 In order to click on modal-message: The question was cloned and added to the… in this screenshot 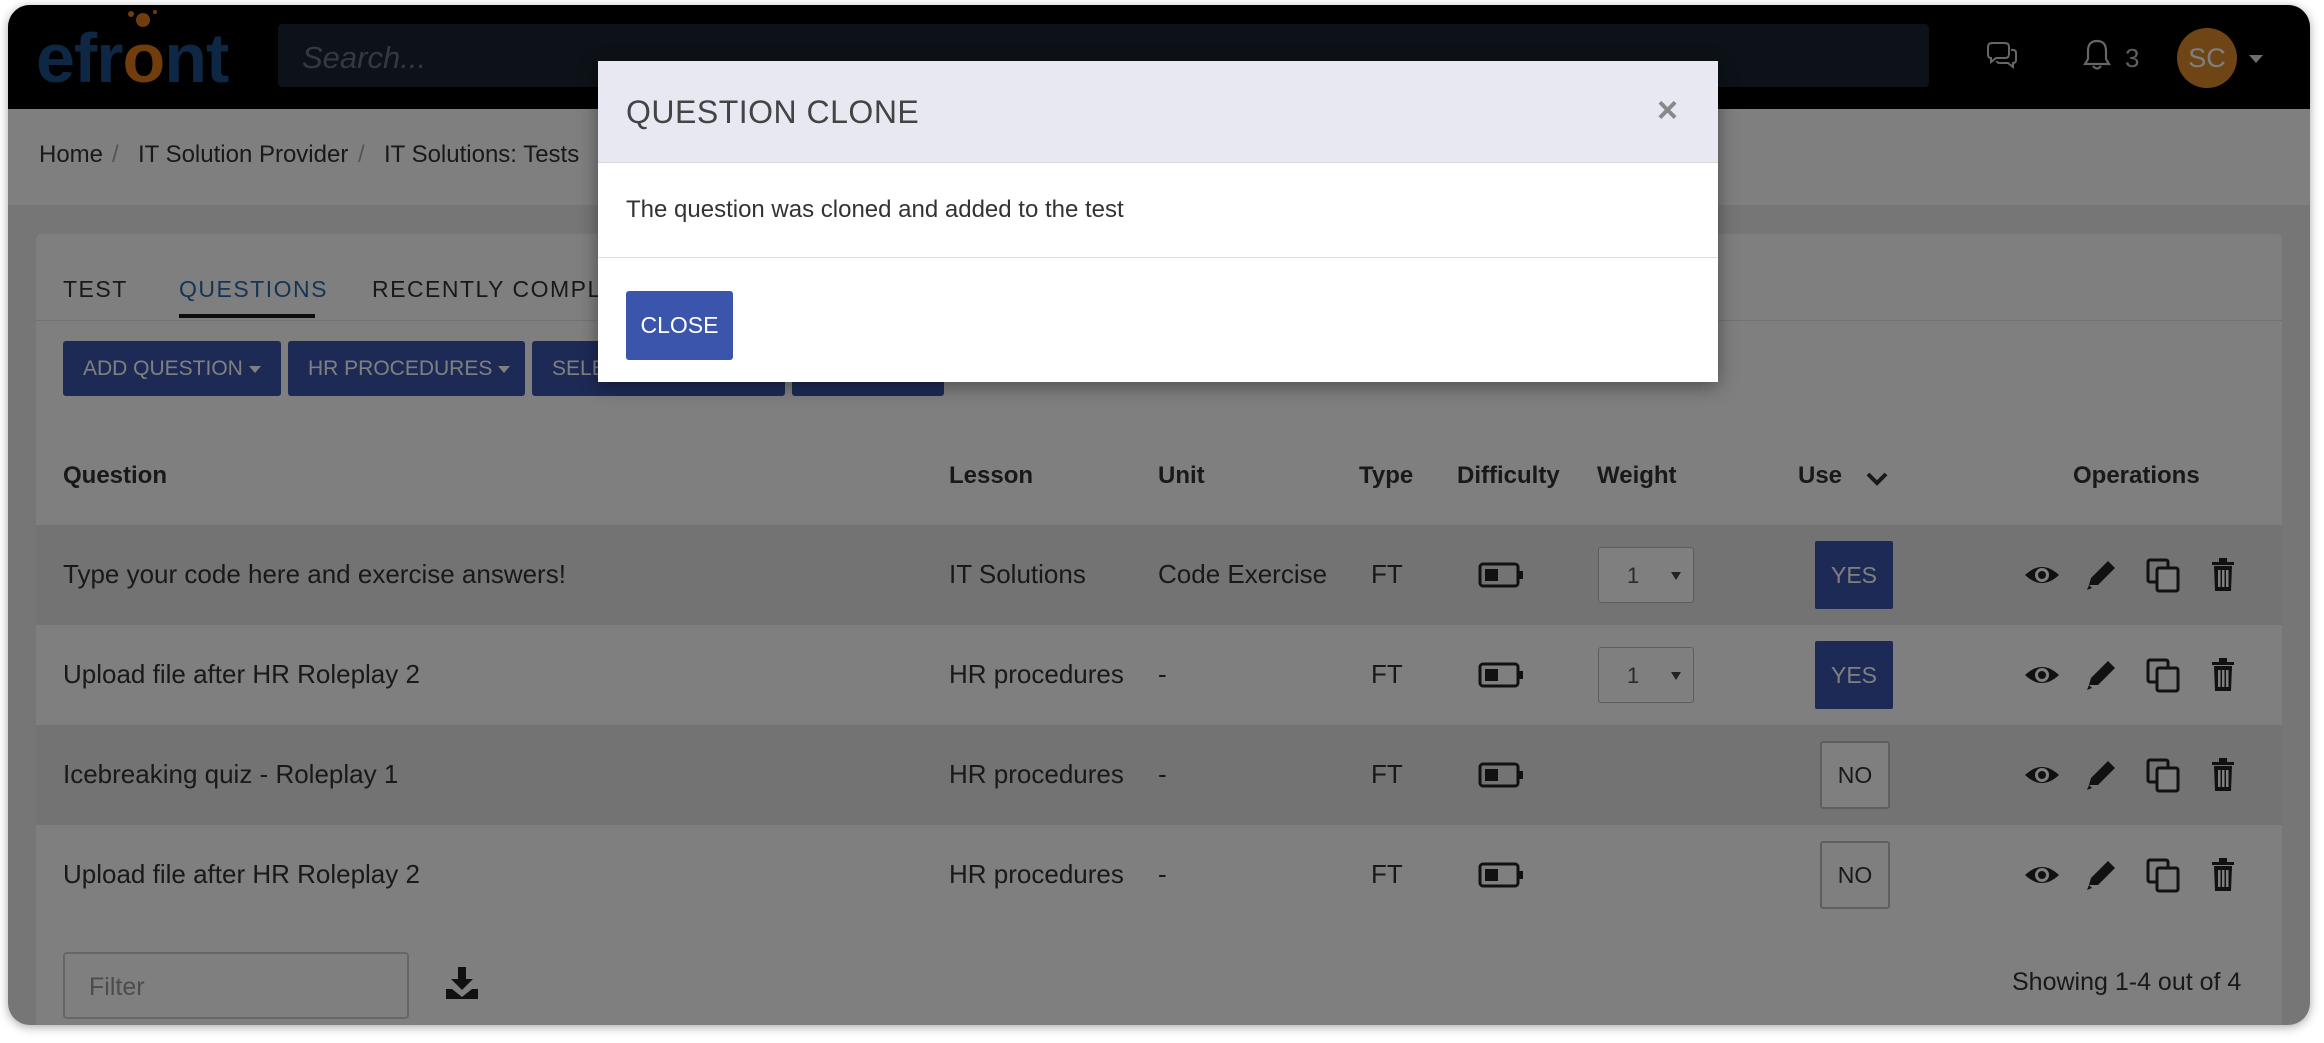, I will do `click(875, 209)`.